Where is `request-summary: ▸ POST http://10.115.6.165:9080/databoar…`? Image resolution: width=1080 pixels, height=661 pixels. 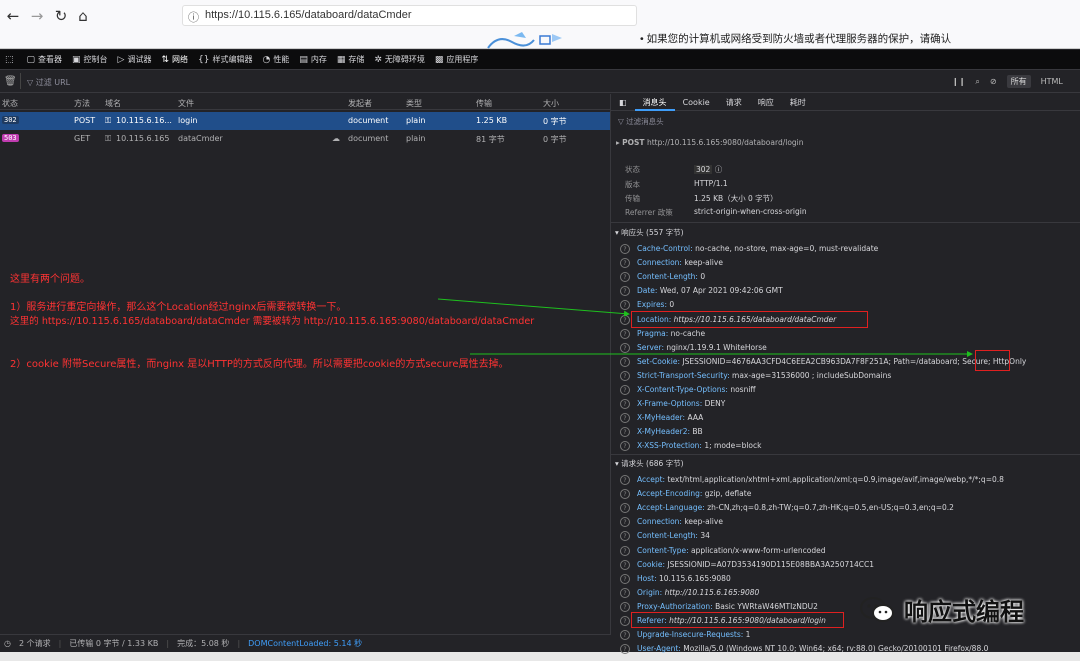
request-summary: ▸ POST http://10.115.6.165:9080/databoar… is located at coordinates (710, 142).